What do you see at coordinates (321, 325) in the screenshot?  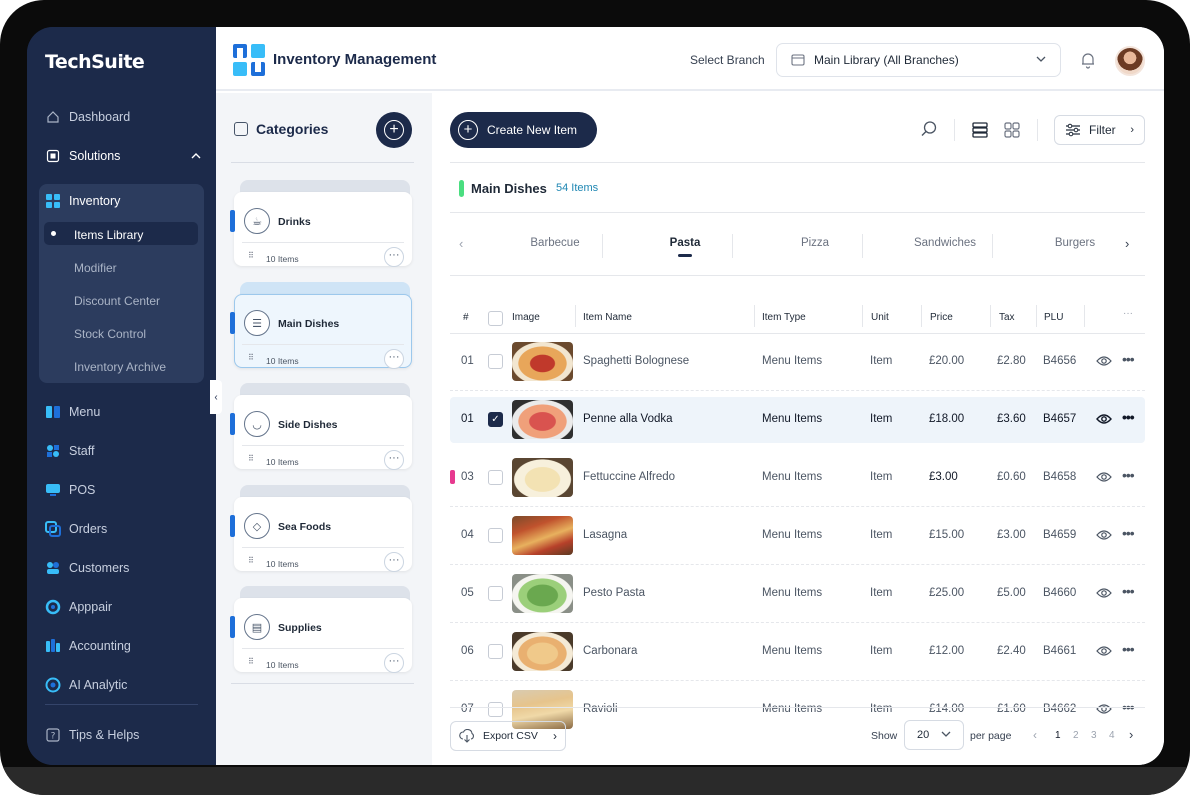 I see `category-card-main-dishes: ☰ Main Dishes ⠿ 10 Items ···` at bounding box center [321, 325].